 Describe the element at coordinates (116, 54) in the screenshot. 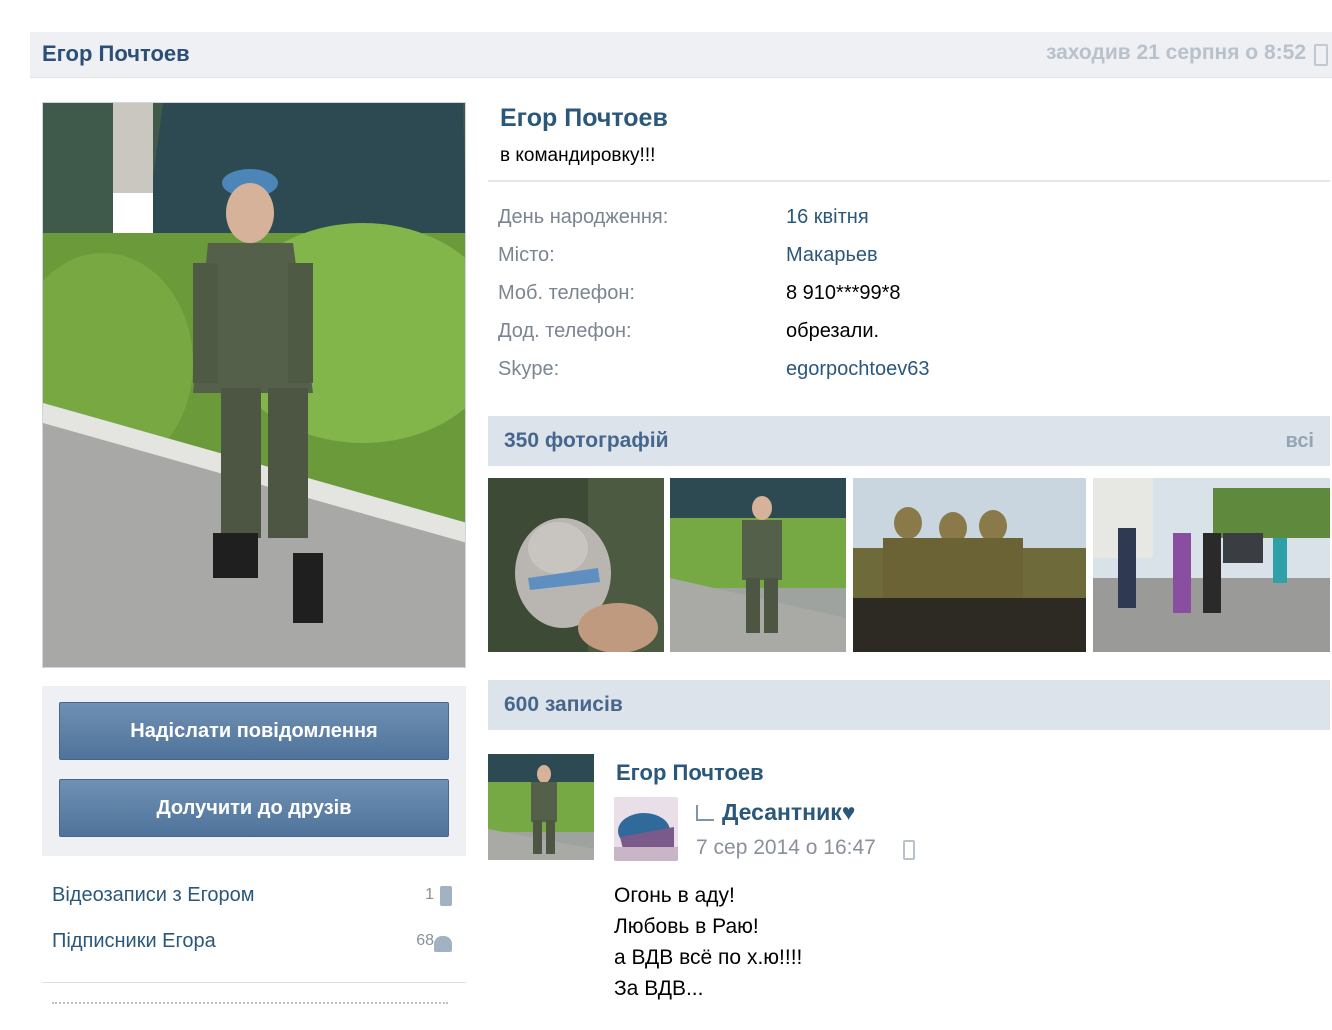

I see `header-name: Егор Почтоев` at that location.